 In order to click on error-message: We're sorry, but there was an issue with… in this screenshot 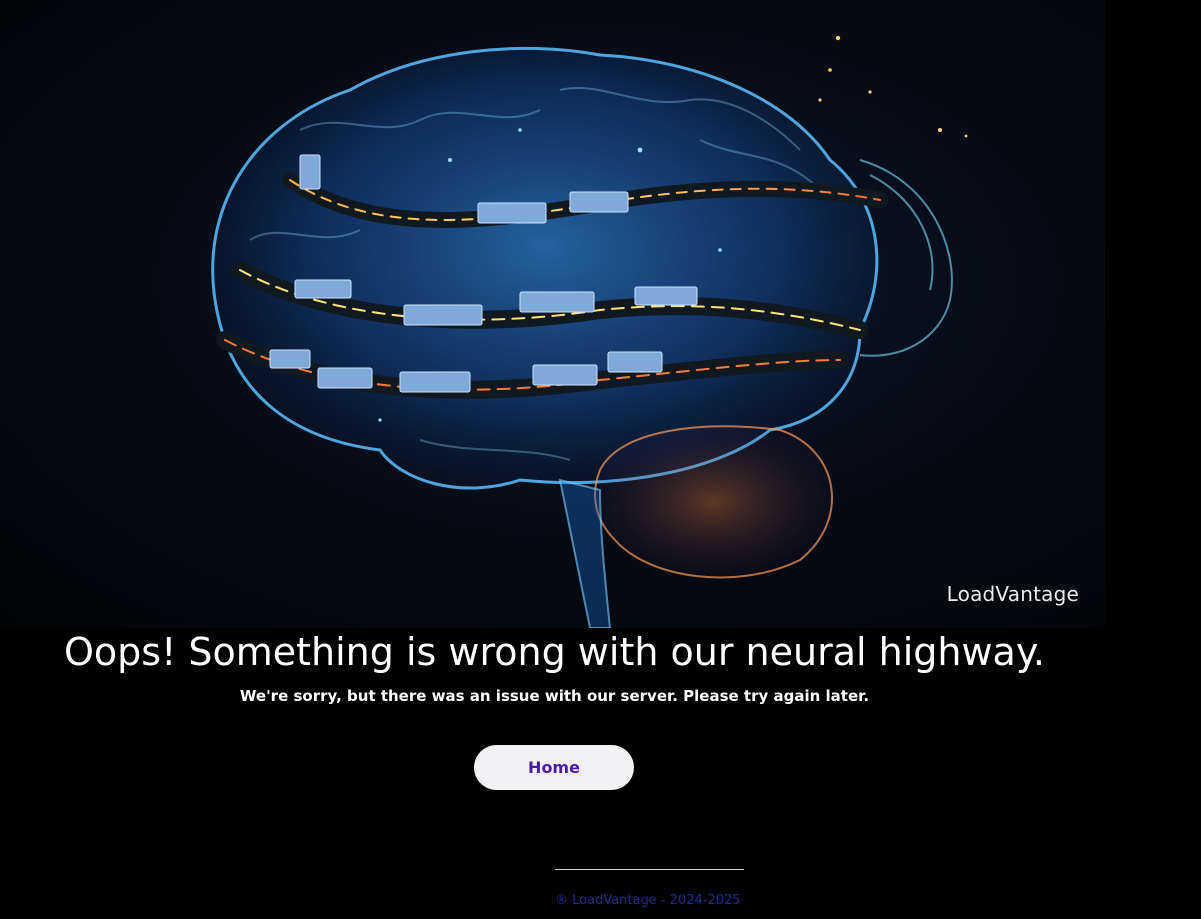, I will do `click(554, 696)`.